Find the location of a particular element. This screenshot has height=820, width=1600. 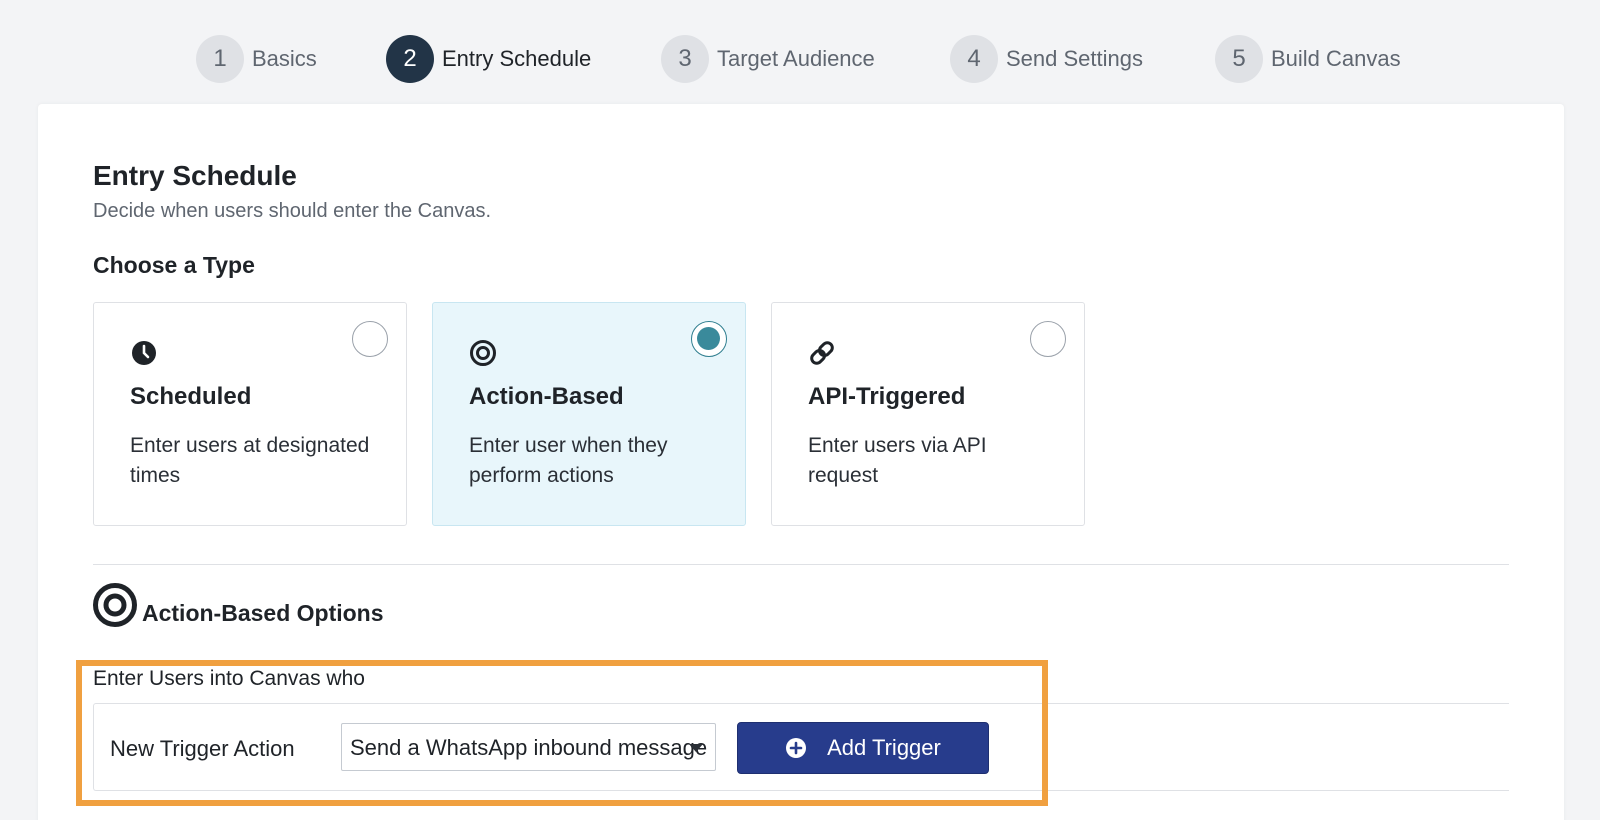

step-label: Build Canvas is located at coordinates (1336, 58).